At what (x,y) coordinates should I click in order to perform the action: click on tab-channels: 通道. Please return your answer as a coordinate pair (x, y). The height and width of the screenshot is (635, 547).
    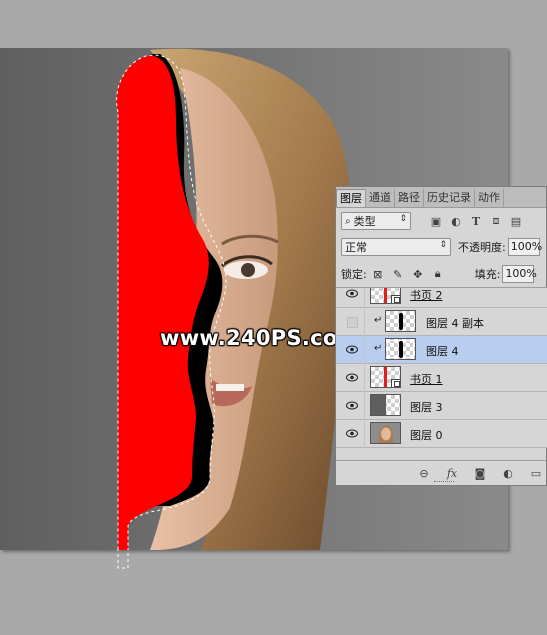
    Looking at the image, I should click on (380, 198).